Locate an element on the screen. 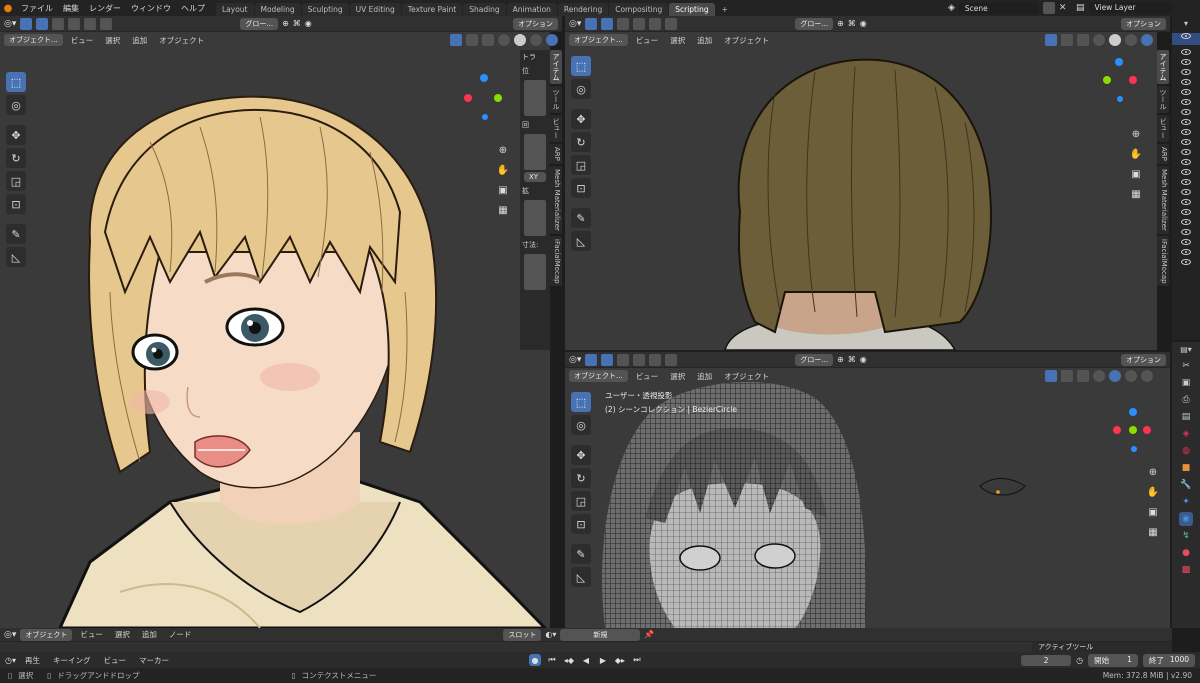 The height and width of the screenshot is (683, 1200). outliner-selected-row is located at coordinates (1186, 39).